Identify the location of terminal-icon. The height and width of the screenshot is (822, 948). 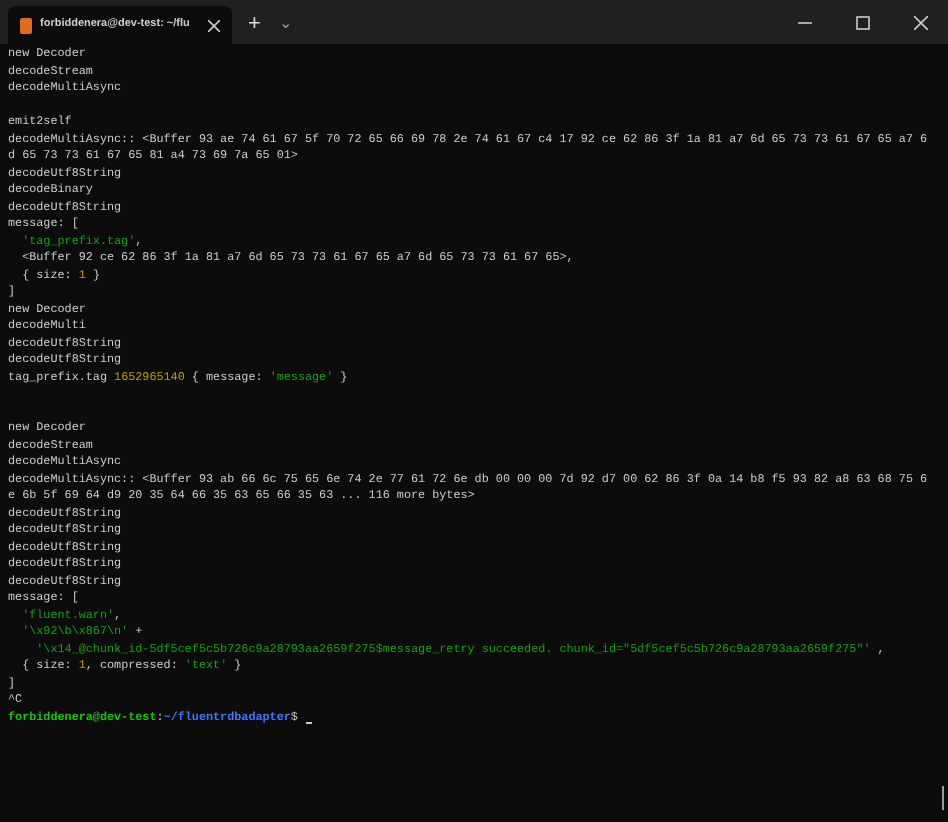
(26, 25).